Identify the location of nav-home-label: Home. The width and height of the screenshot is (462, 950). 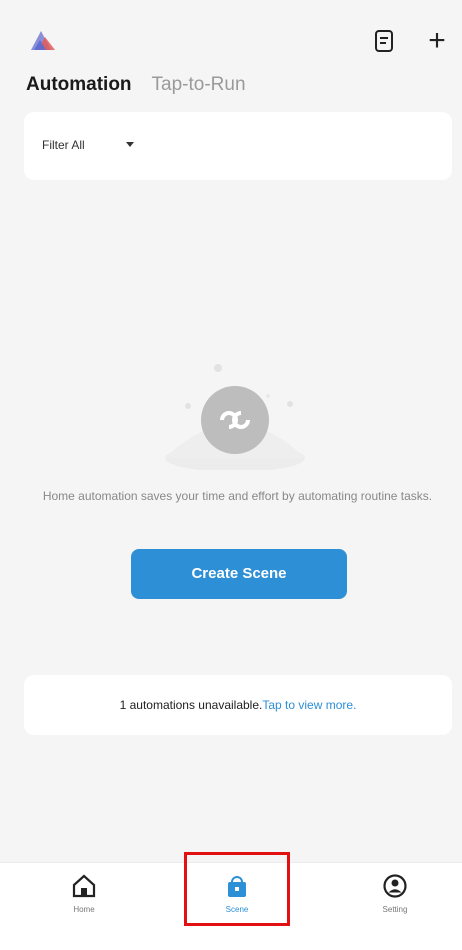
(84, 909).